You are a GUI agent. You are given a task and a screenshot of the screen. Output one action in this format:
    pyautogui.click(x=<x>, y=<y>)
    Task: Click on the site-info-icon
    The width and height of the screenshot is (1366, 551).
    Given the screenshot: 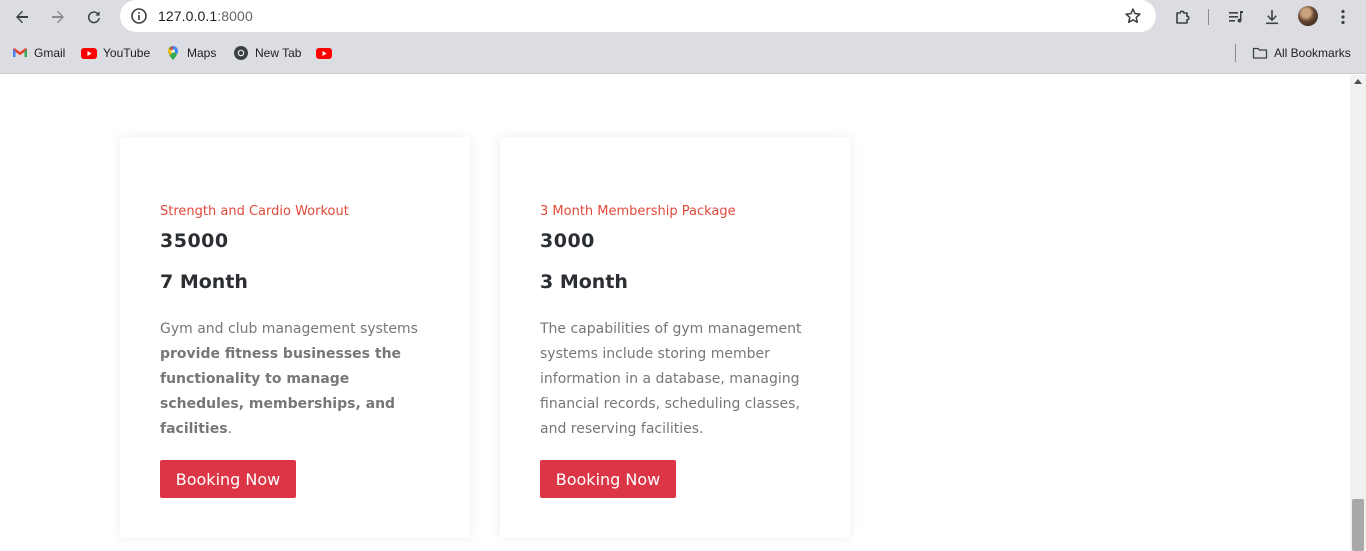 What is the action you would take?
    pyautogui.click(x=139, y=16)
    